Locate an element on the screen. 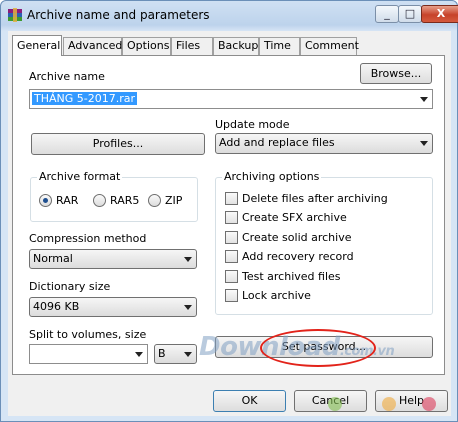  compression-method-value: Normal is located at coordinates (53, 258).